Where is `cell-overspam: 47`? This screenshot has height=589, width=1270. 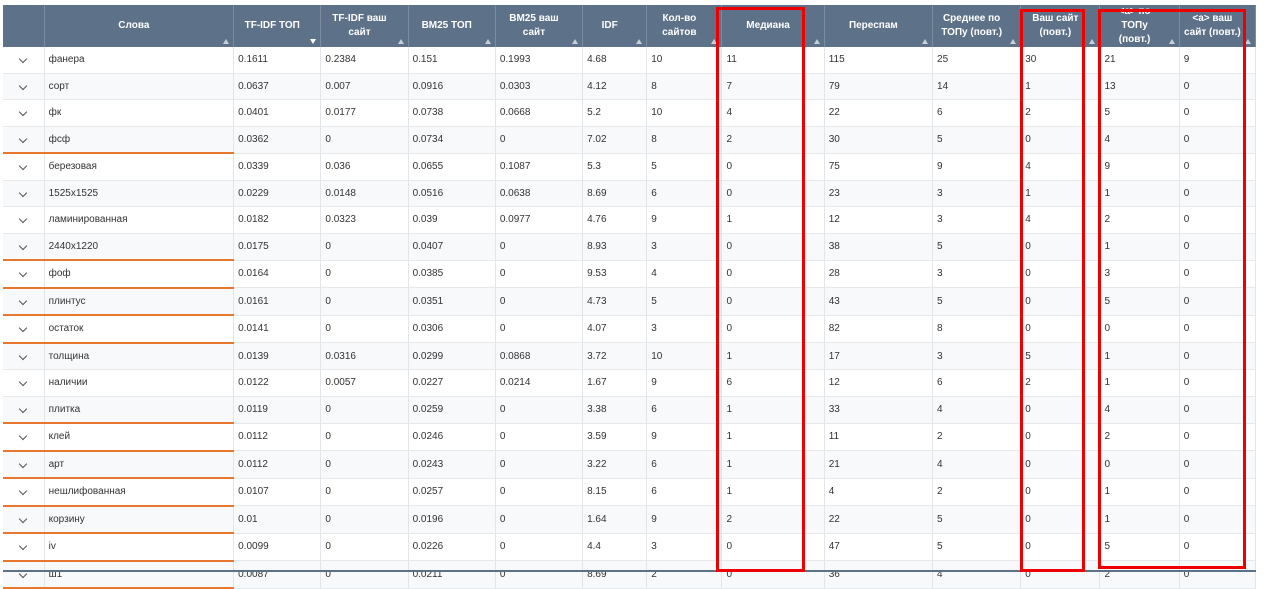
cell-overspam: 47 is located at coordinates (879, 547).